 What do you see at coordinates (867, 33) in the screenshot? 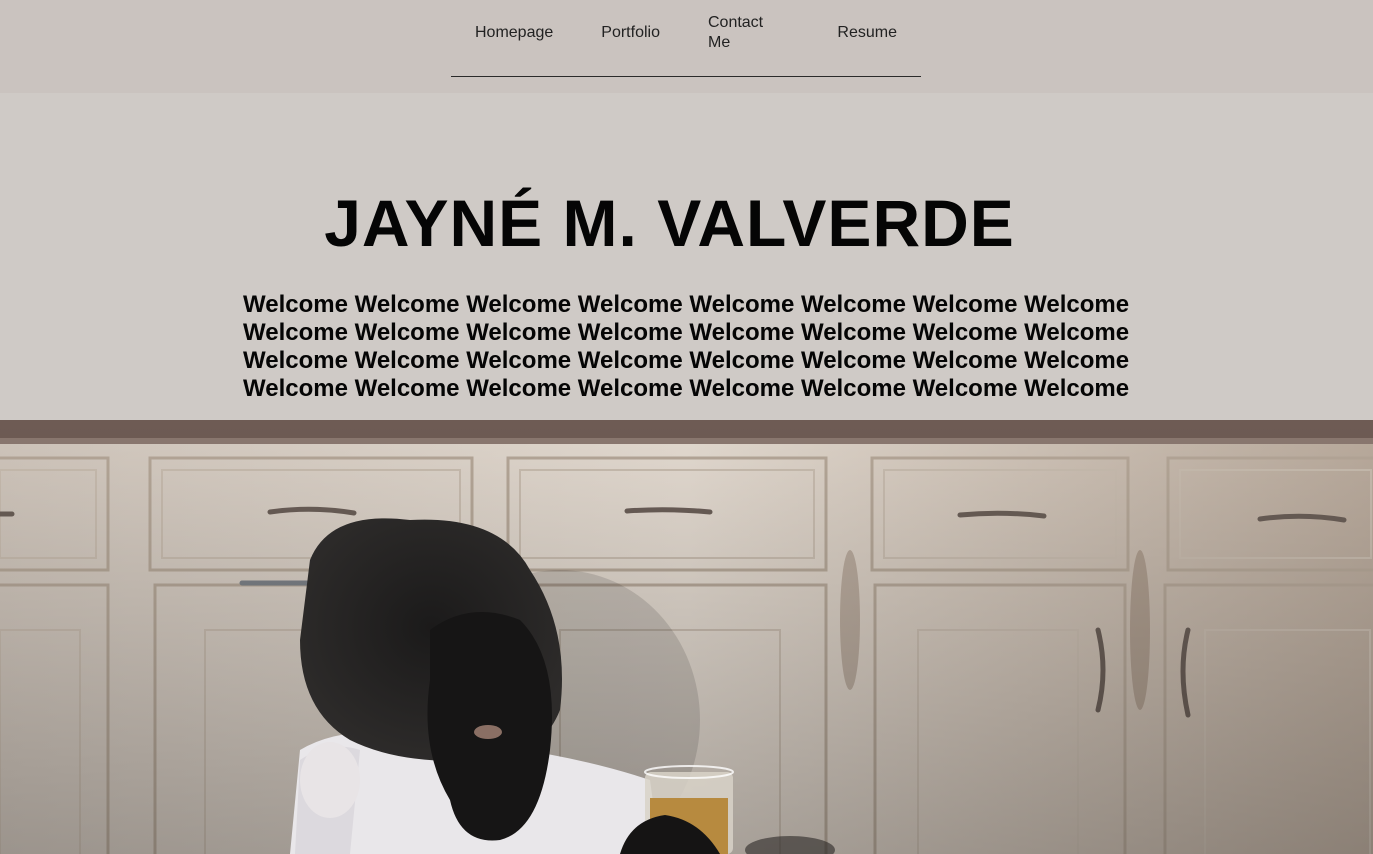
I see `nav-link-resume: Resume` at bounding box center [867, 33].